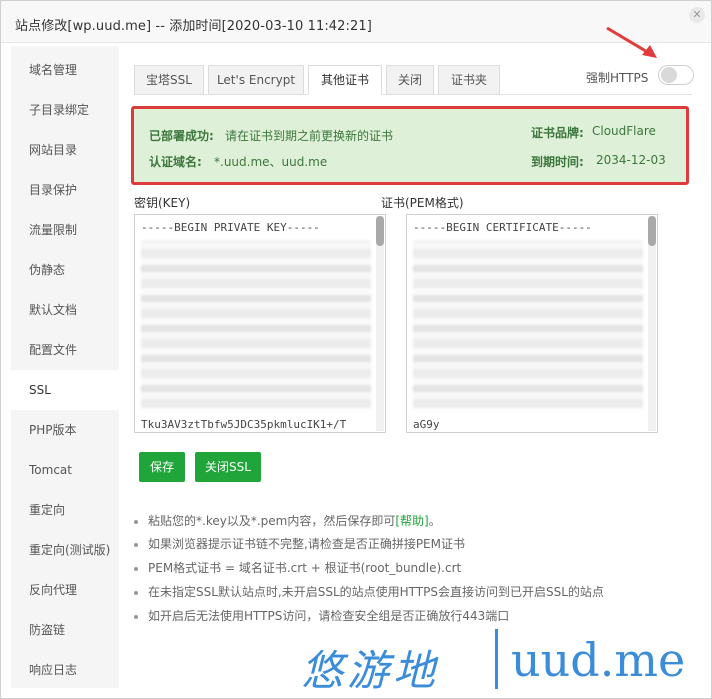  What do you see at coordinates (557, 162) in the screenshot?
I see `expire-label: 到期时间:` at bounding box center [557, 162].